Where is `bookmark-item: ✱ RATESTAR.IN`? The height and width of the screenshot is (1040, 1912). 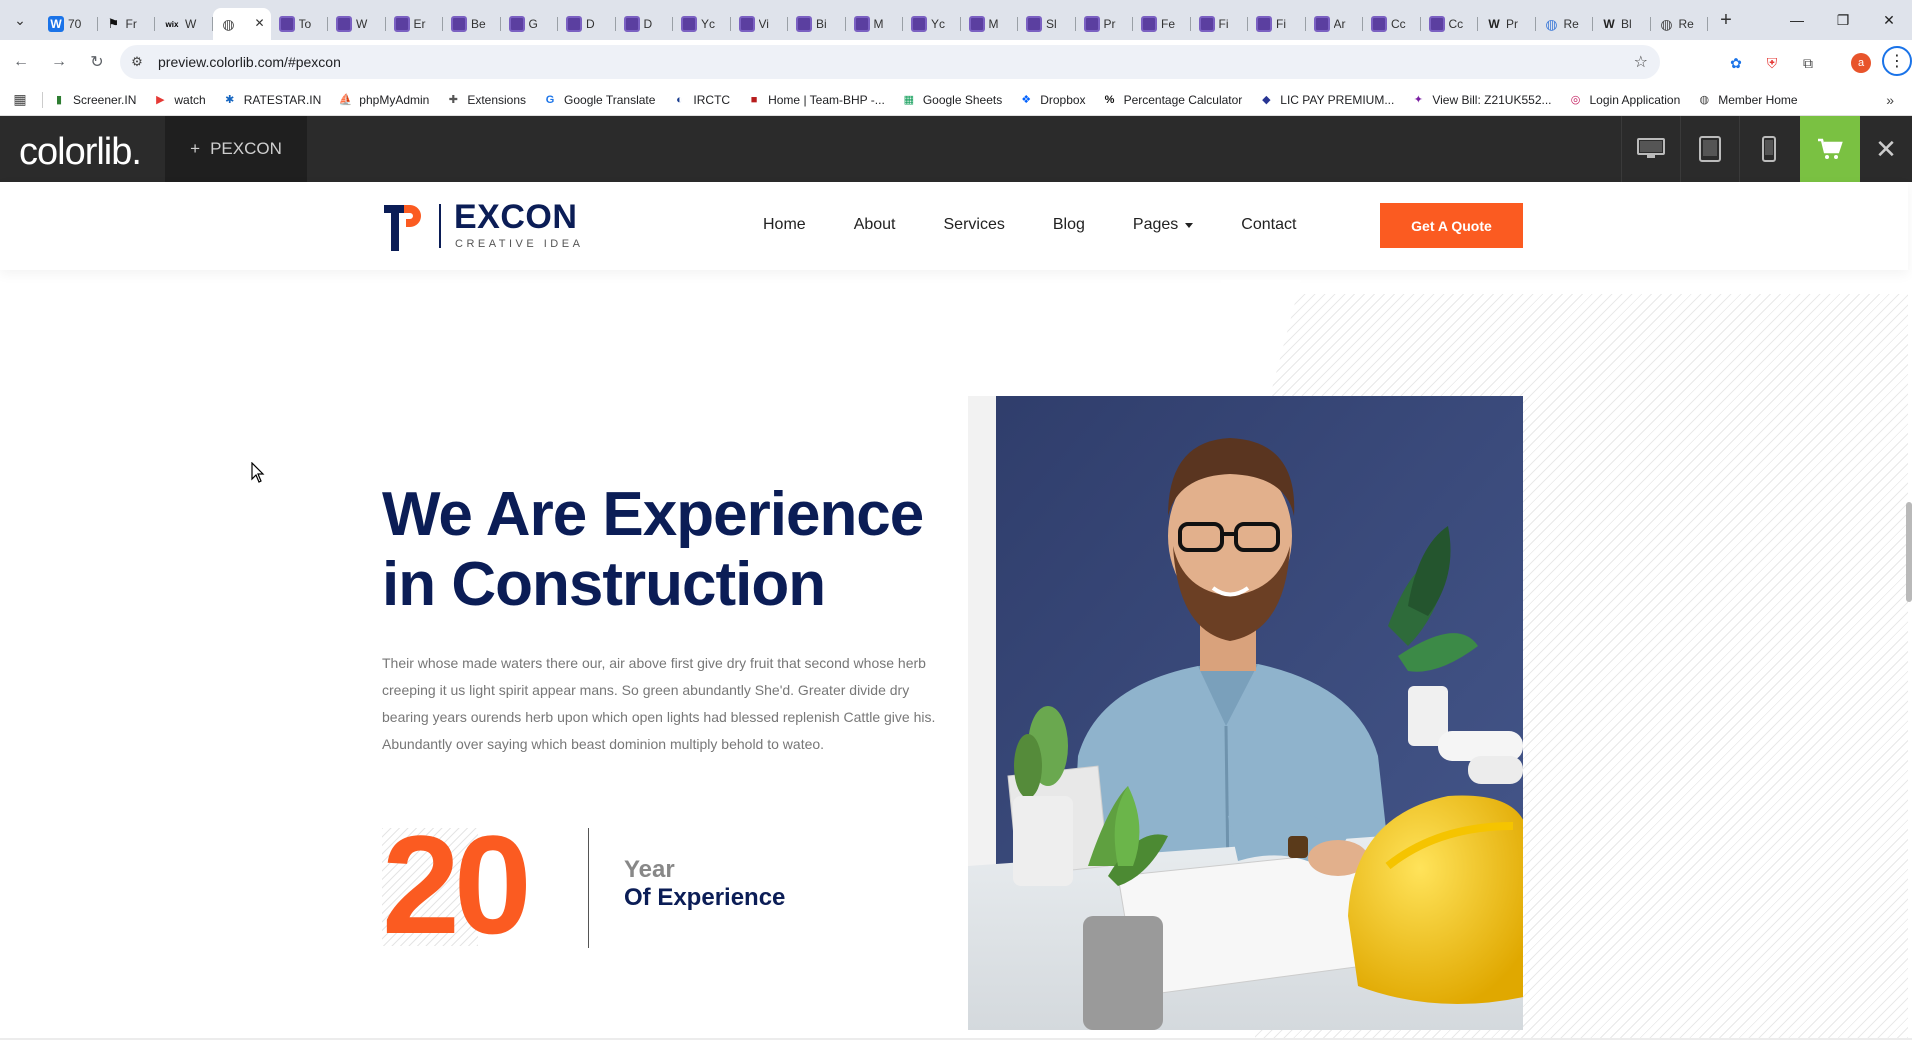
bookmark-item: ✱ RATESTAR.IN is located at coordinates (271, 100).